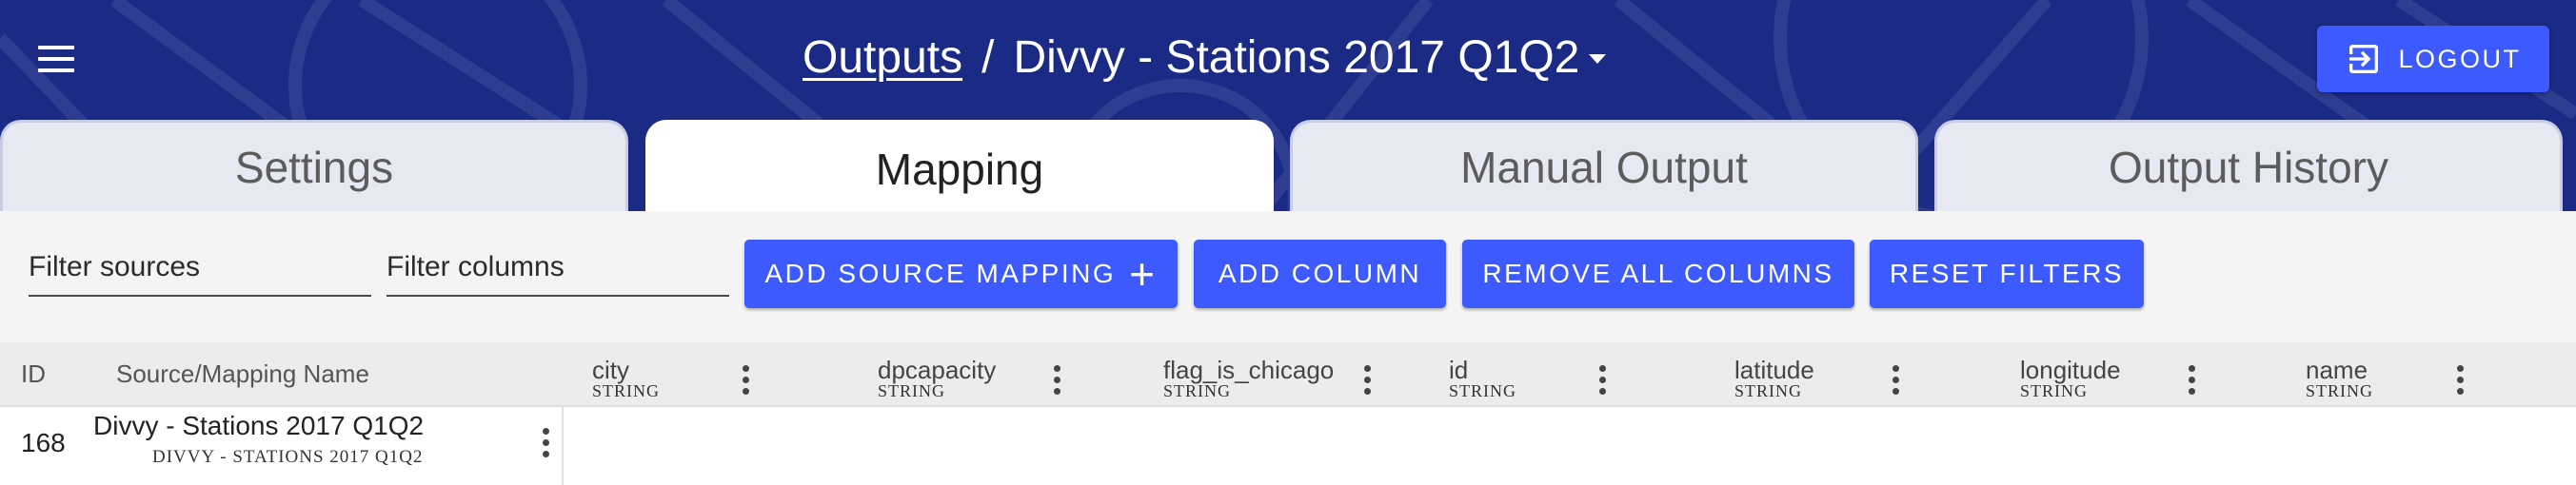 The height and width of the screenshot is (485, 2576). I want to click on breadcrumb-outputs-link: Outputs, so click(883, 57).